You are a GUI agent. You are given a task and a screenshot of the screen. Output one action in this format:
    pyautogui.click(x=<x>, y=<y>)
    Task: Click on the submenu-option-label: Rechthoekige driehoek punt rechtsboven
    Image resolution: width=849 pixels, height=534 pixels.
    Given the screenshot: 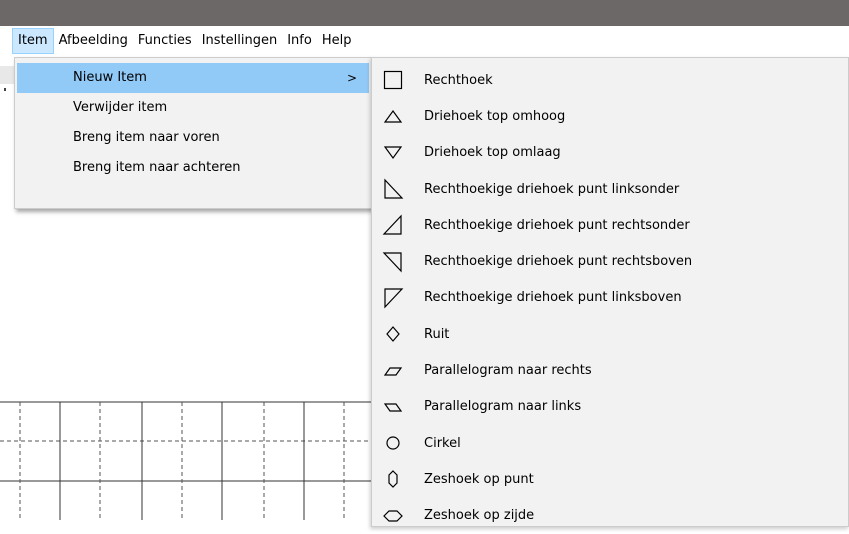 What is the action you would take?
    pyautogui.click(x=558, y=262)
    